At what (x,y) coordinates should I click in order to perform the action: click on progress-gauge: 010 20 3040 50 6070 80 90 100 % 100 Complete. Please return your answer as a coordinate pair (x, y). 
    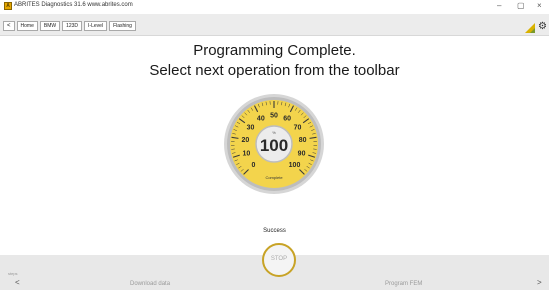
    Looking at the image, I should click on (274, 144).